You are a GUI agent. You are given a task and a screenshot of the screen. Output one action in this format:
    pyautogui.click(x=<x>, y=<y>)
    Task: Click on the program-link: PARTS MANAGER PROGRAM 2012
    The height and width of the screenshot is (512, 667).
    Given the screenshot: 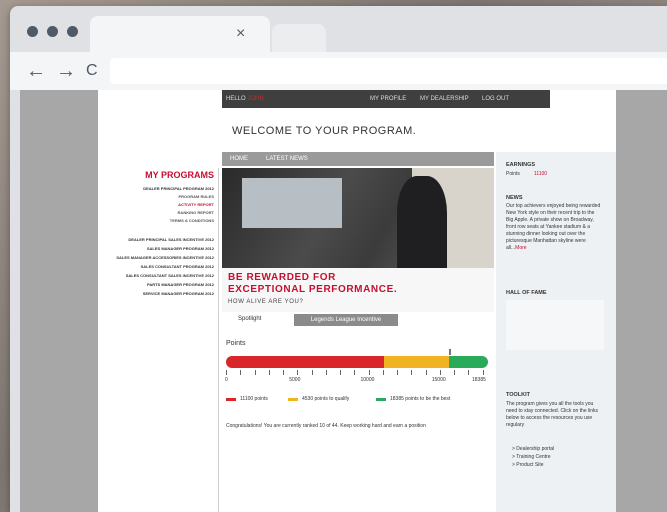 What is the action you would take?
    pyautogui.click(x=180, y=284)
    